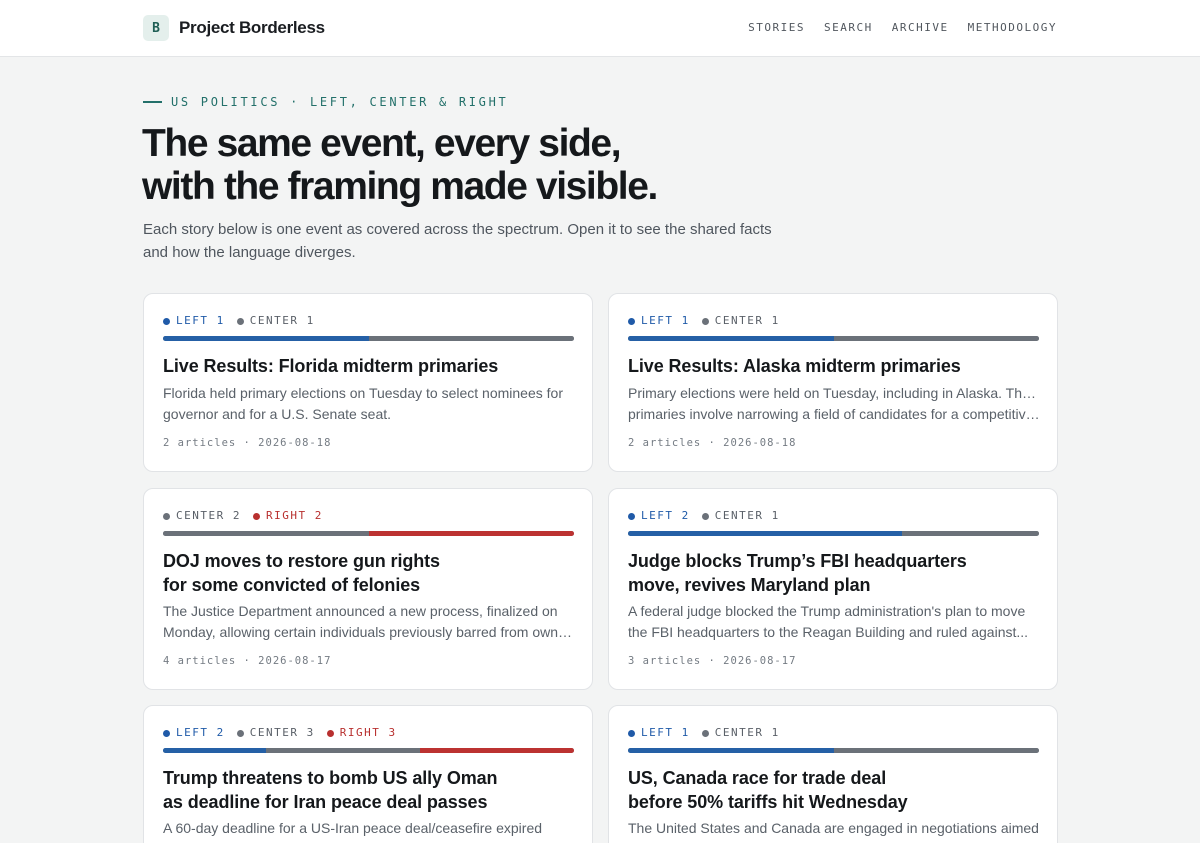  I want to click on story-title-line: for some convicted of felonies, so click(292, 585).